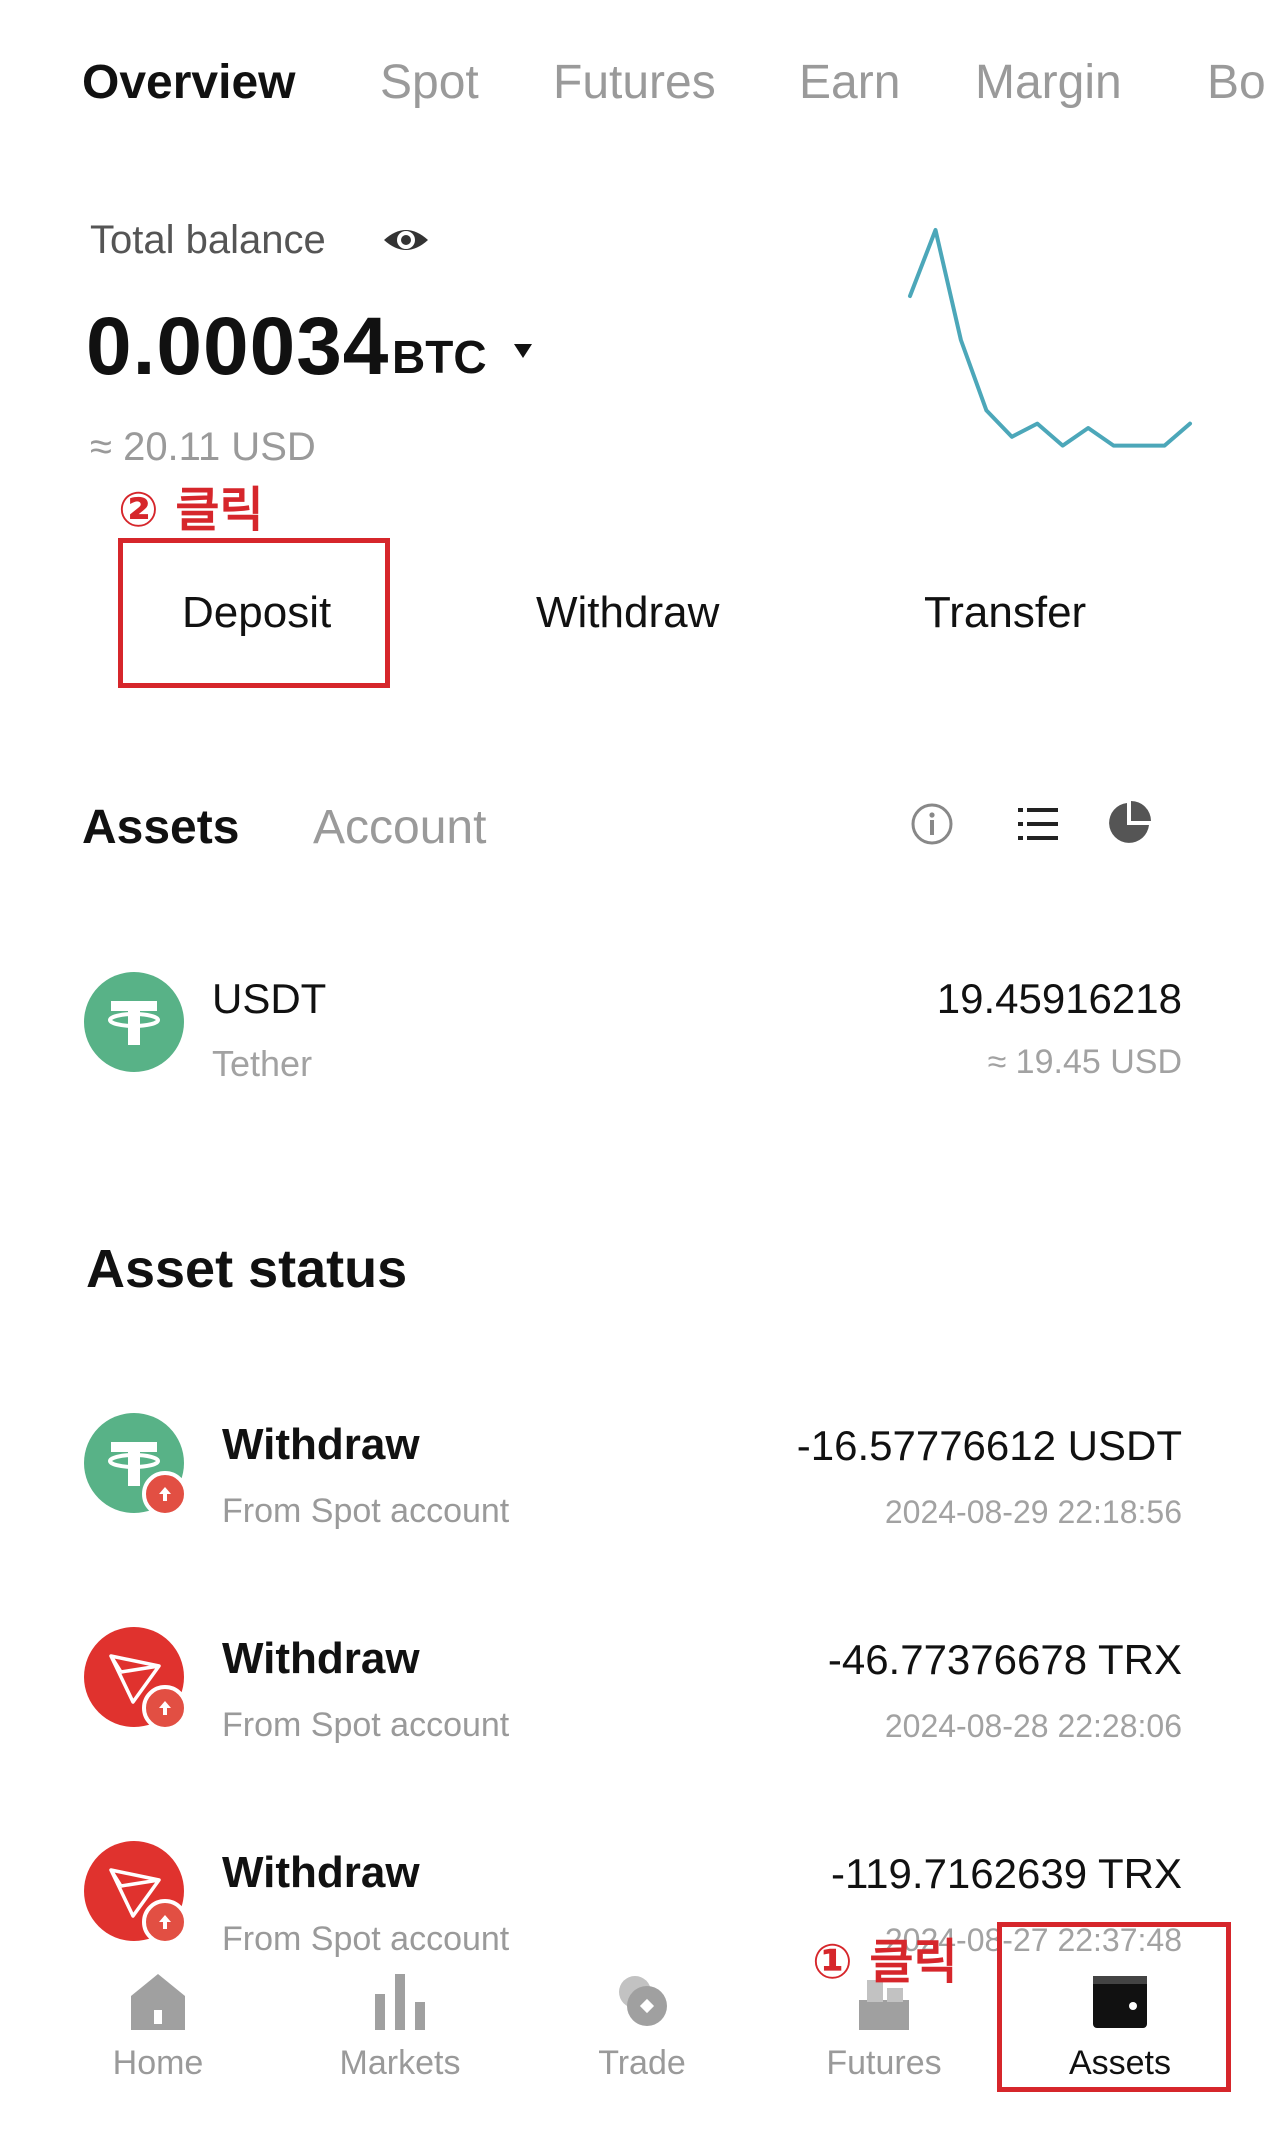 The image size is (1288, 2148). I want to click on tab-bots: Bo, so click(1236, 82).